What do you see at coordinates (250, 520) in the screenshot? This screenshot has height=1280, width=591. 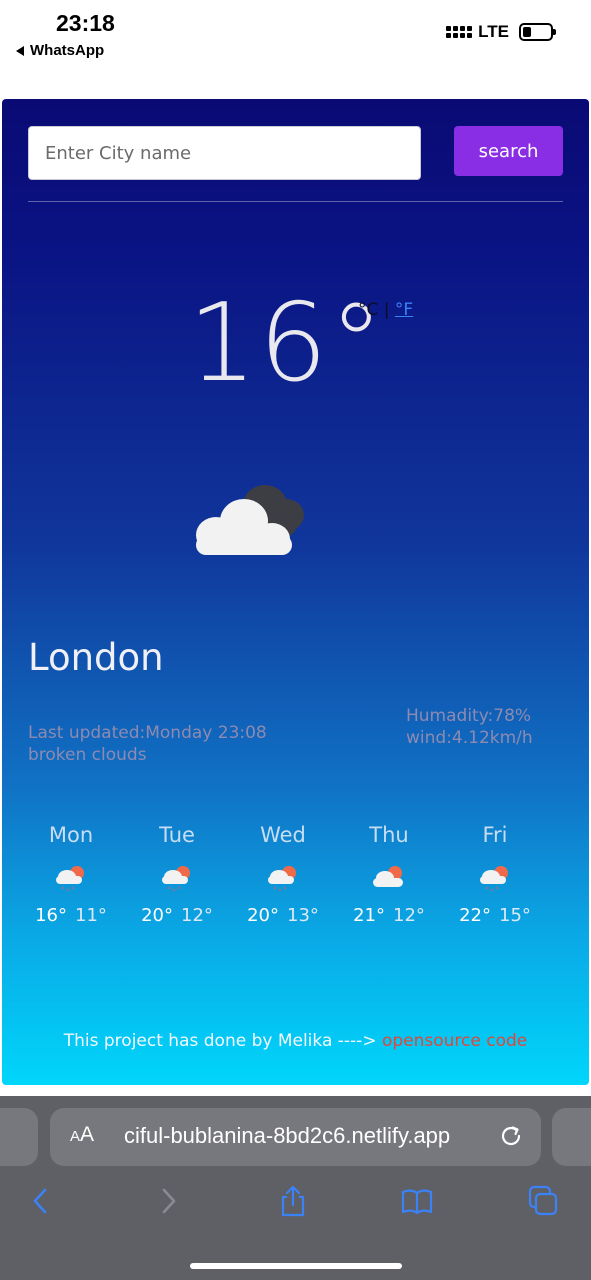 I see `broken-clouds-icon` at bounding box center [250, 520].